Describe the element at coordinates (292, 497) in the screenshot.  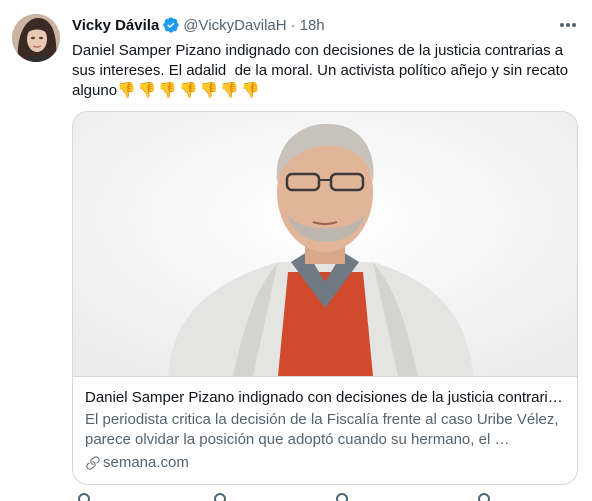
I see `tweet-actions` at that location.